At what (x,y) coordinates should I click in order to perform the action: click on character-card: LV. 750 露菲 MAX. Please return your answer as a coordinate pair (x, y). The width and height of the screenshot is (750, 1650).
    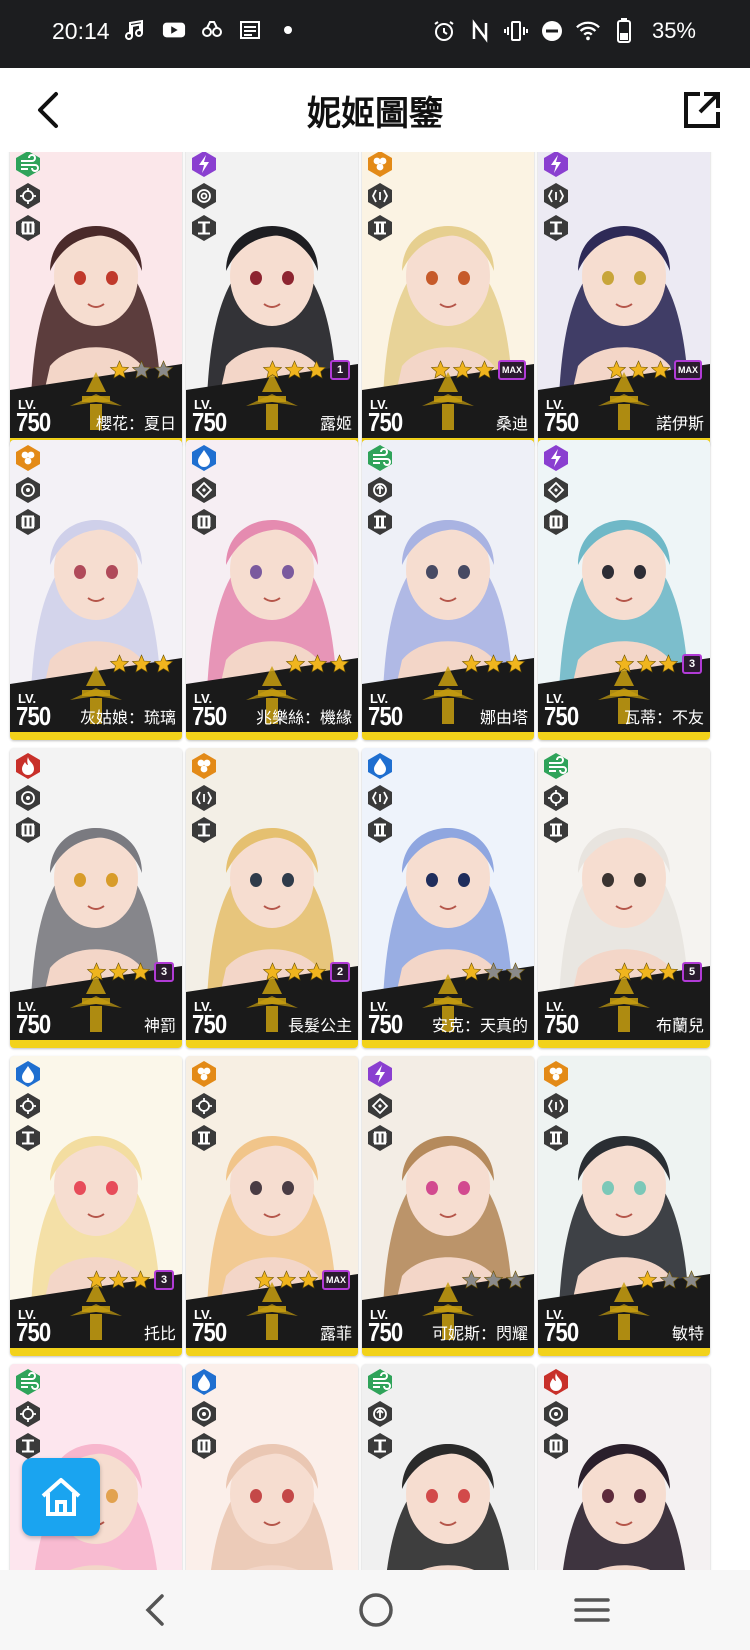
    Looking at the image, I should click on (272, 1206).